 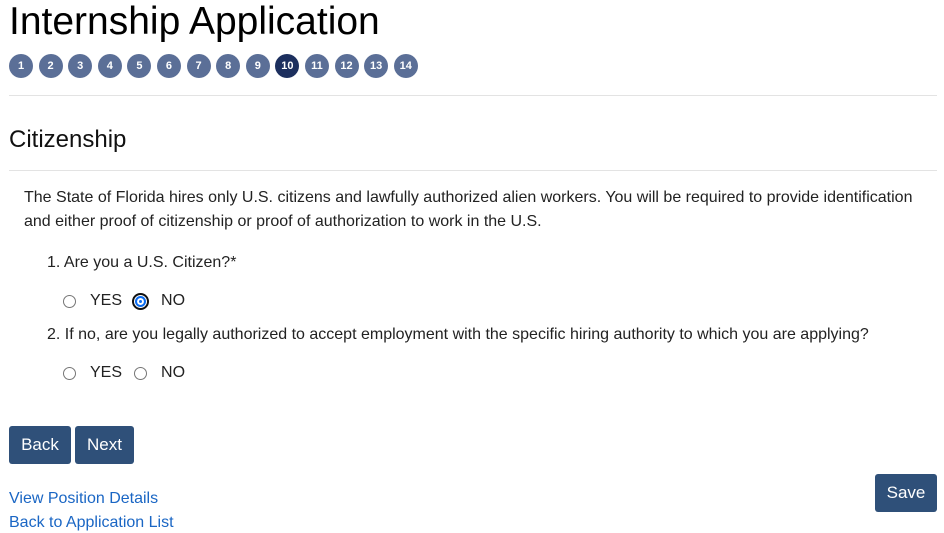 I want to click on q1-yes-radio, so click(x=69, y=301).